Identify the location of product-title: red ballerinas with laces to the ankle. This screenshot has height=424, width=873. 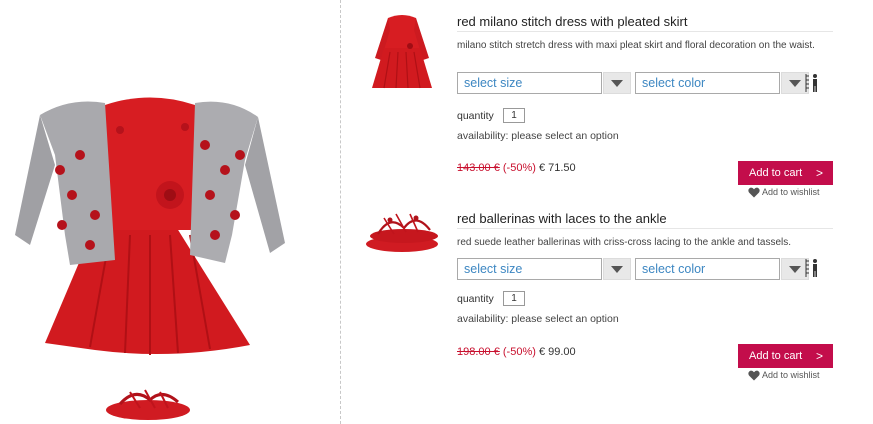
(645, 220).